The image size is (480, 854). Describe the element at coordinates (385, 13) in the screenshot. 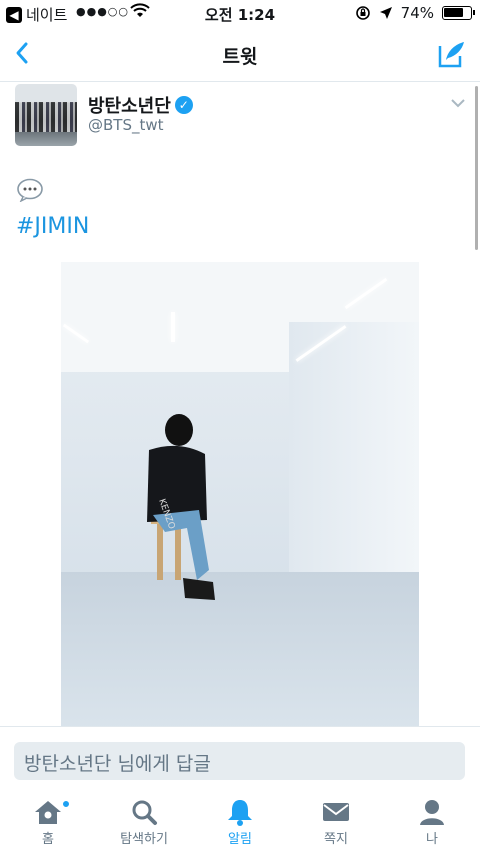

I see `location-icon` at that location.